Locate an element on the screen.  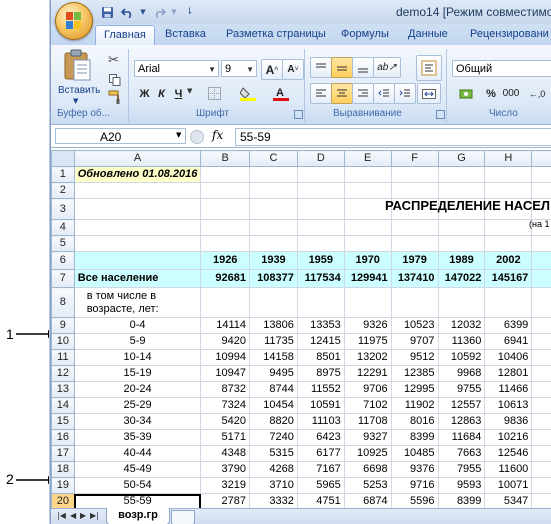
cell-g20: 8399 is located at coordinates (461, 500).